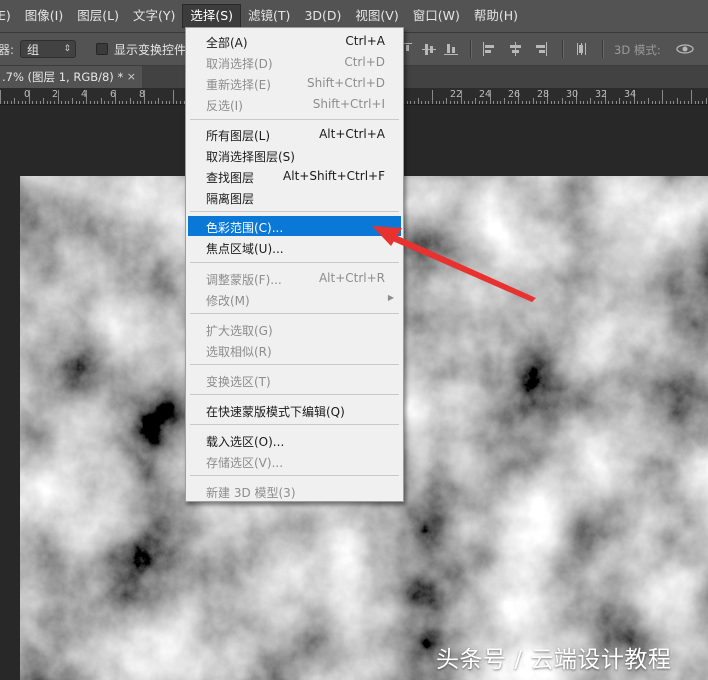 The height and width of the screenshot is (680, 708). I want to click on document-tab: .7% (图层 1, RGB/8) * ×, so click(71, 77).